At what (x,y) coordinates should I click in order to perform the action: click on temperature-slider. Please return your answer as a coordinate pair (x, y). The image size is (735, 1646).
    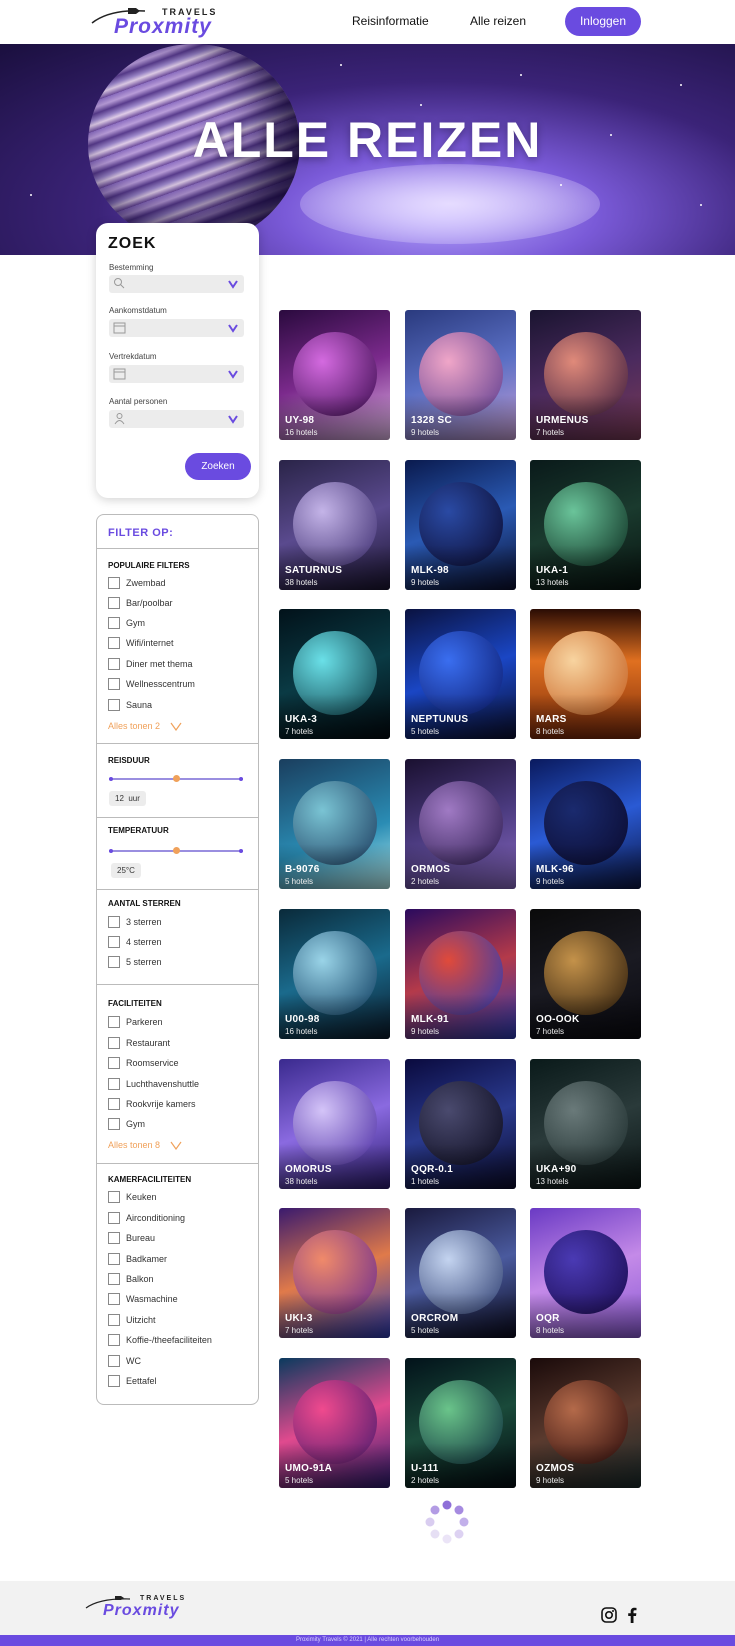
    Looking at the image, I should click on (176, 851).